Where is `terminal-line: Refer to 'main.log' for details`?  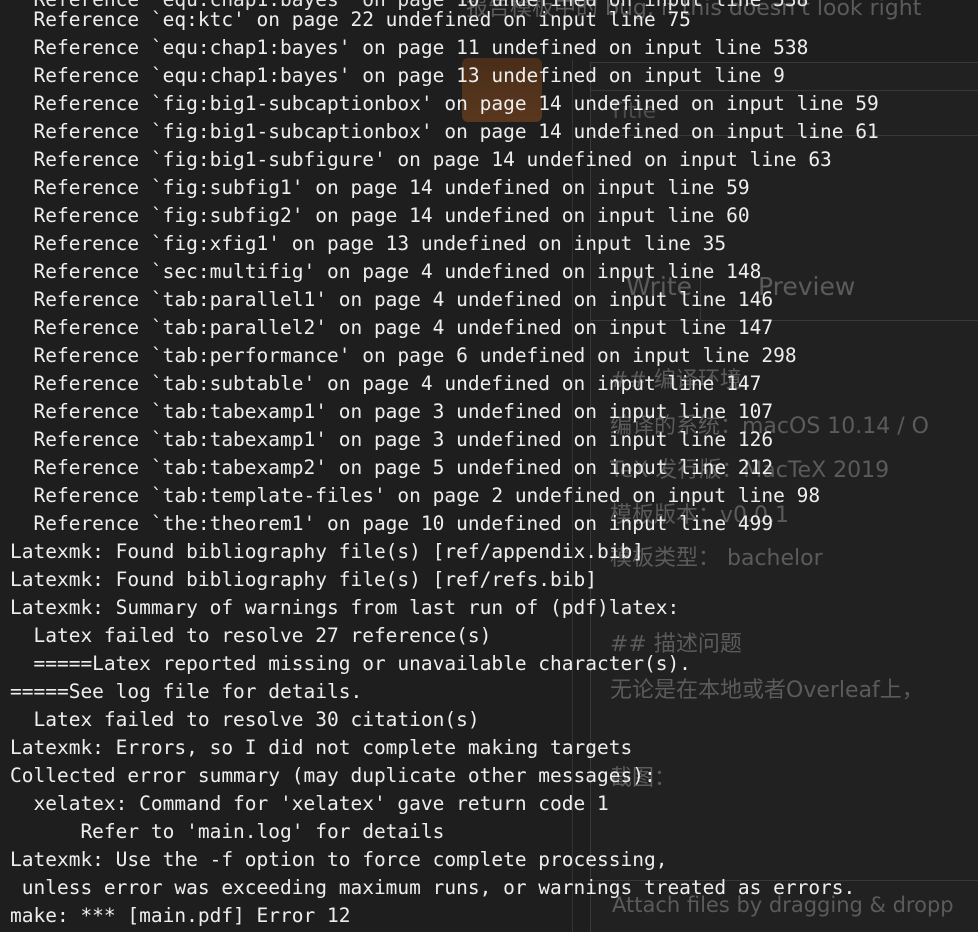 terminal-line: Refer to 'main.log' for details is located at coordinates (227, 831).